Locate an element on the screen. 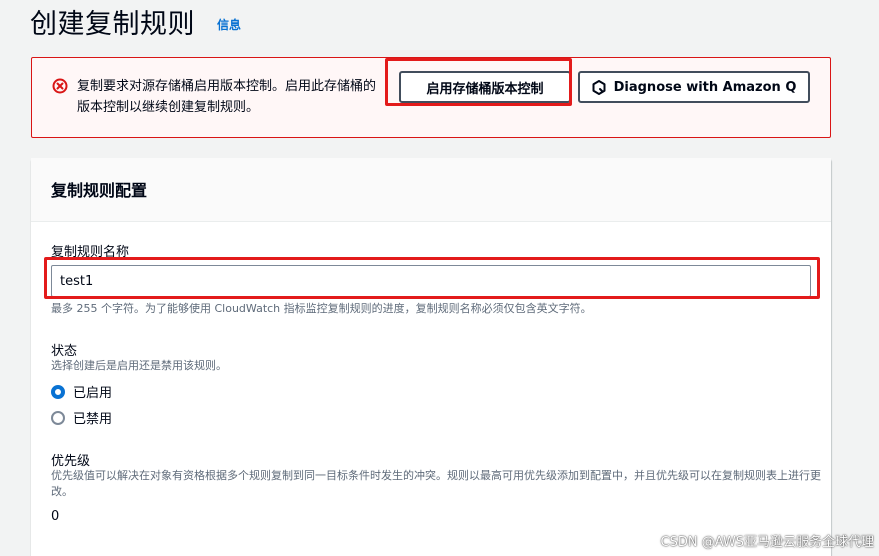  amazon-q-icon is located at coordinates (599, 87).